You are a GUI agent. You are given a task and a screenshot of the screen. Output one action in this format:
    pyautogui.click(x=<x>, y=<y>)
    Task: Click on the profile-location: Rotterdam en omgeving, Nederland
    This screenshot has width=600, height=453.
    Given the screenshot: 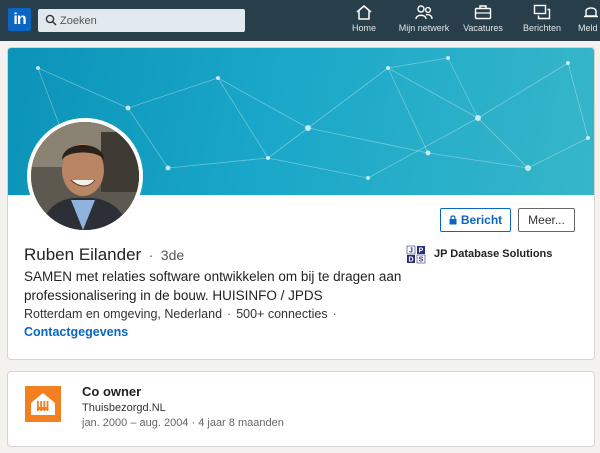 What is the action you would take?
    pyautogui.click(x=123, y=314)
    